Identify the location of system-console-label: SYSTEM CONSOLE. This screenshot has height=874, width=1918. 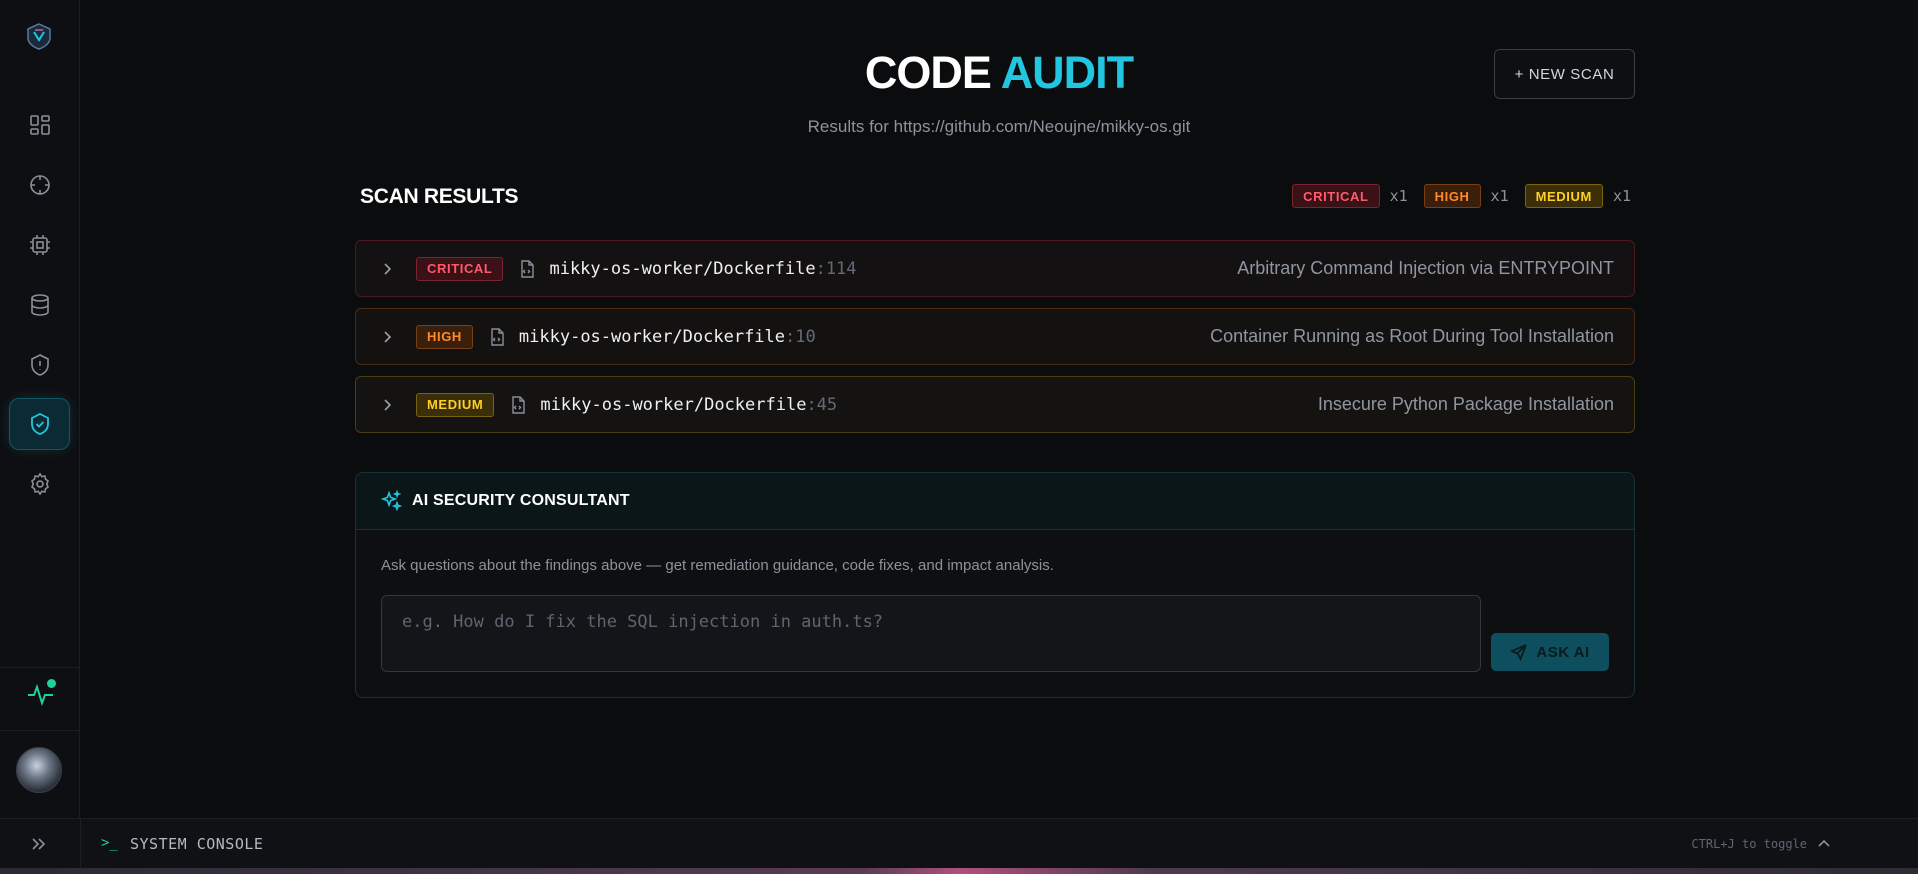
(196, 844).